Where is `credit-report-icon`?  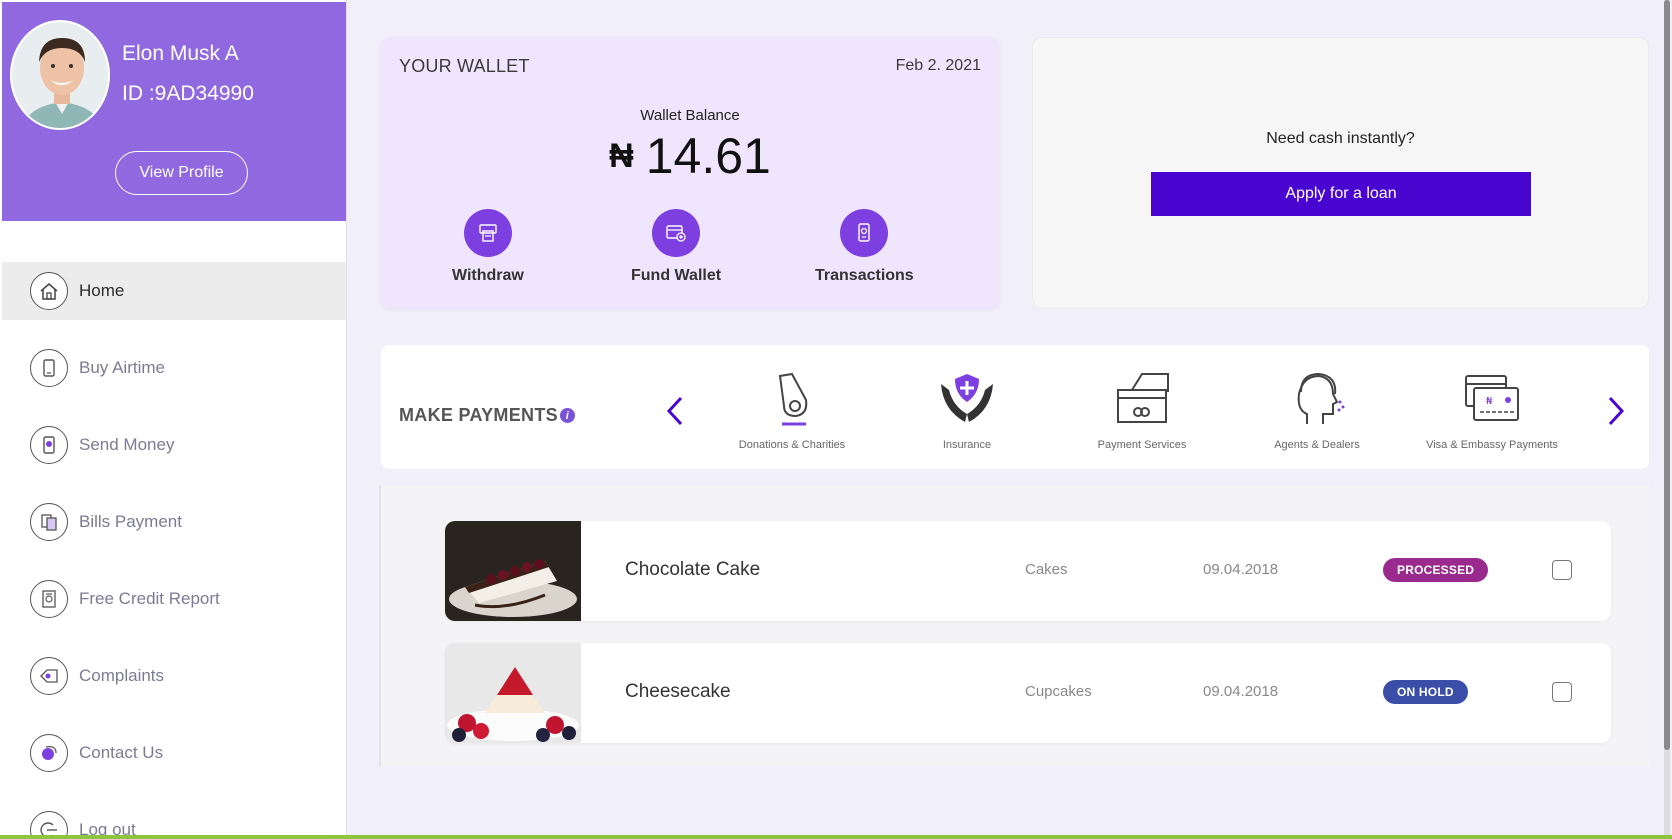 credit-report-icon is located at coordinates (49, 599).